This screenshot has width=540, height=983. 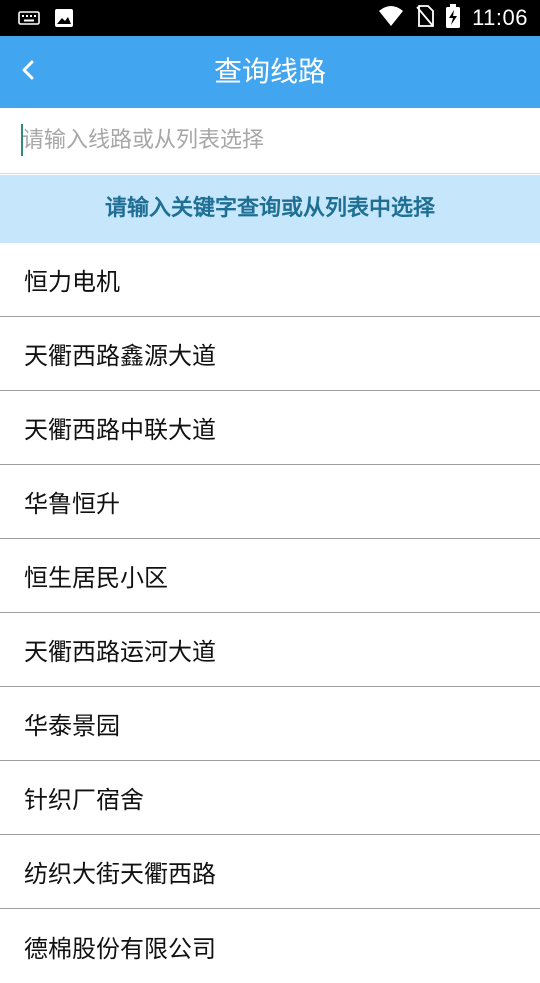 I want to click on no-sim-icon, so click(x=425, y=18).